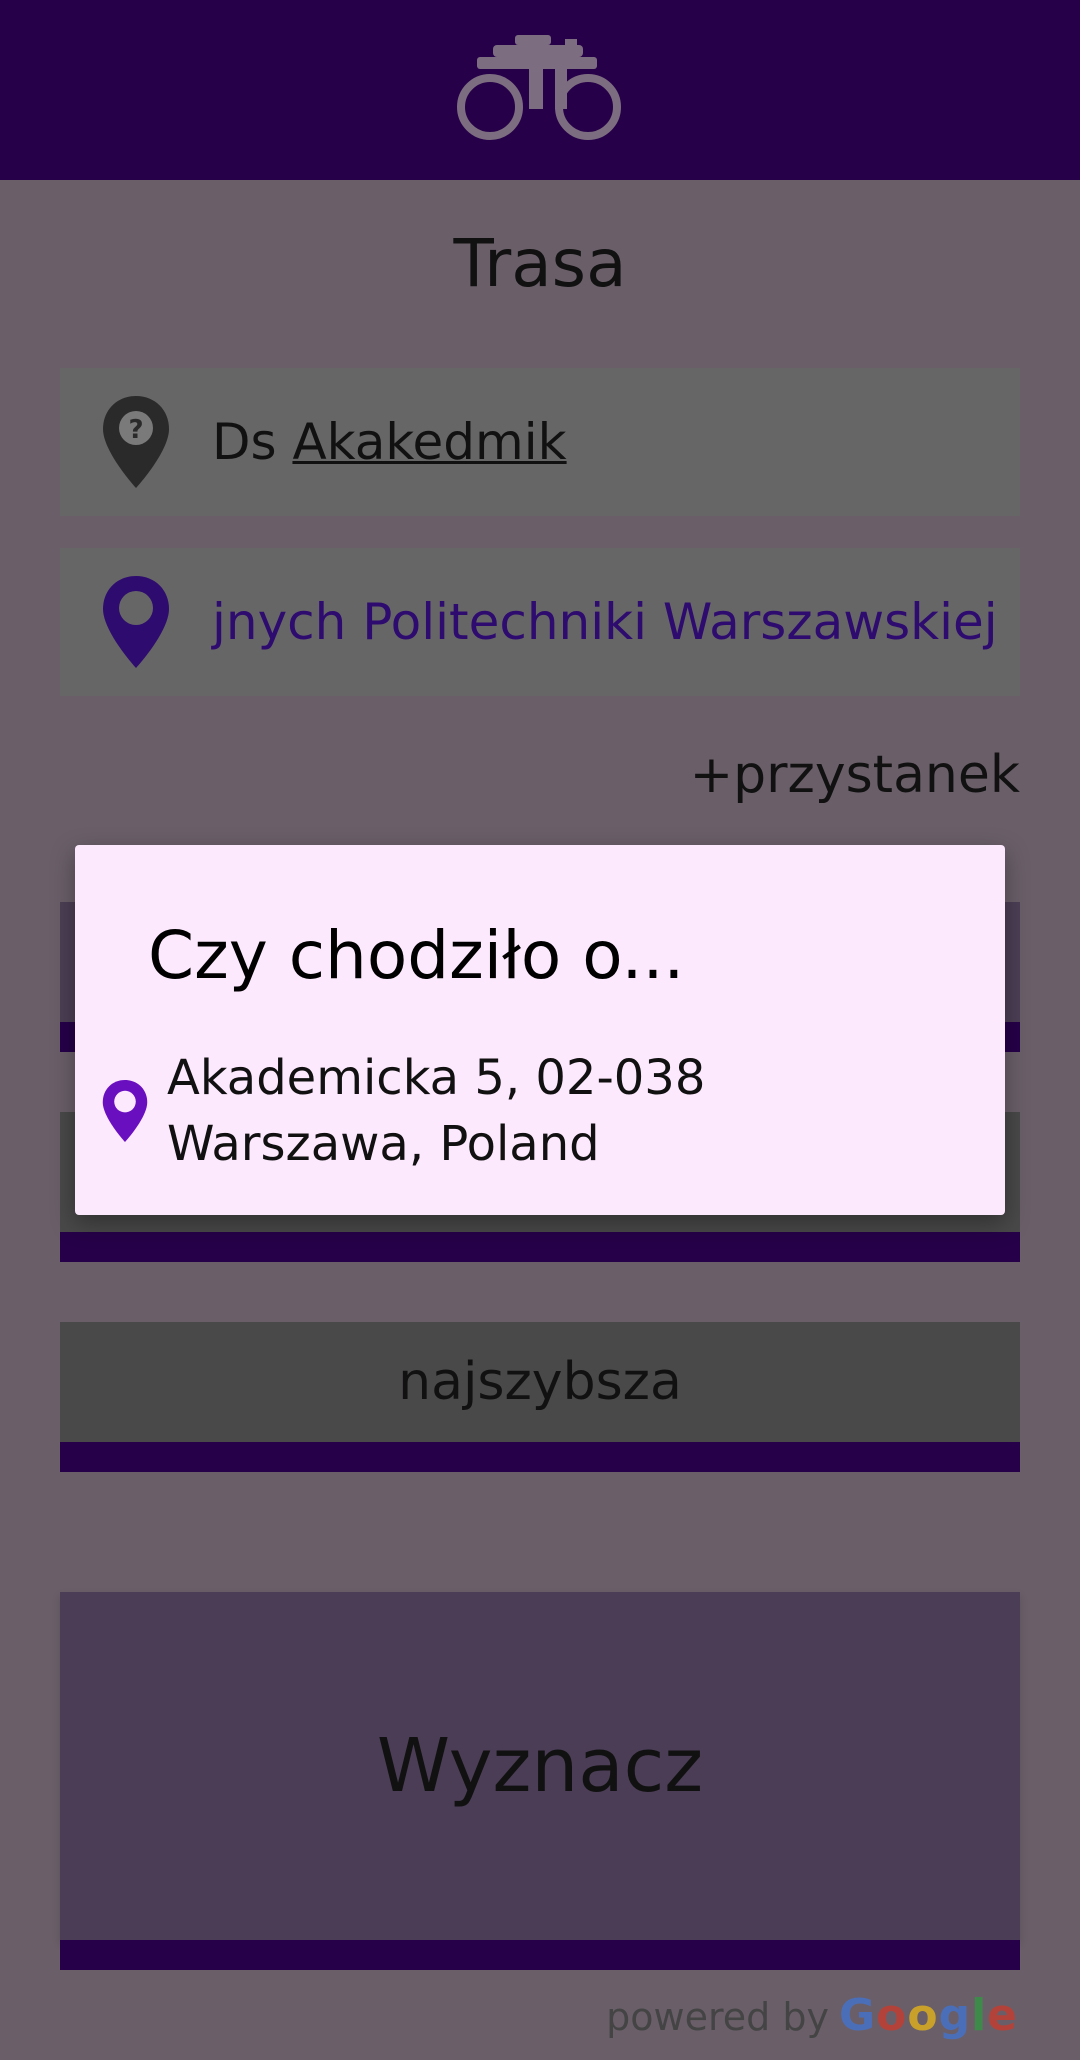 The width and height of the screenshot is (1080, 2060). I want to click on origin-misspelled-word: Akakedmik, so click(429, 442).